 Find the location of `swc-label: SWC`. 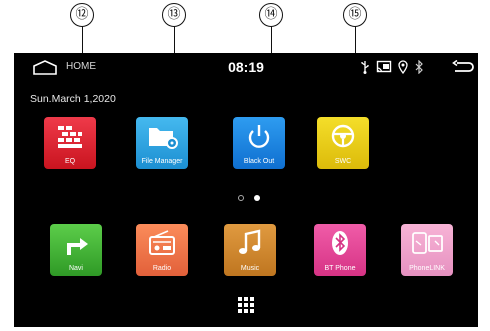

swc-label: SWC is located at coordinates (343, 161).